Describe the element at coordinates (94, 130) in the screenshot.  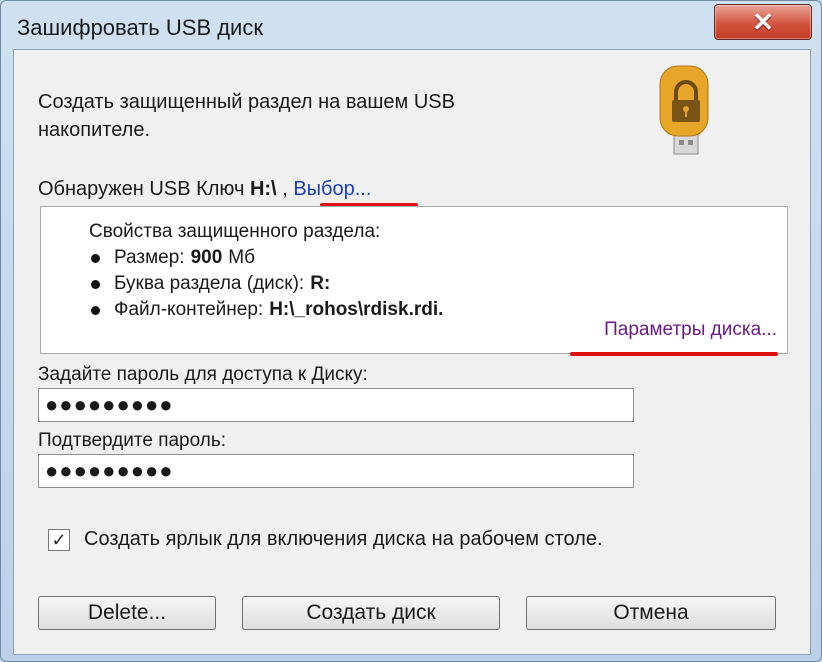
I see `intro-line-2: накопителе.` at that location.